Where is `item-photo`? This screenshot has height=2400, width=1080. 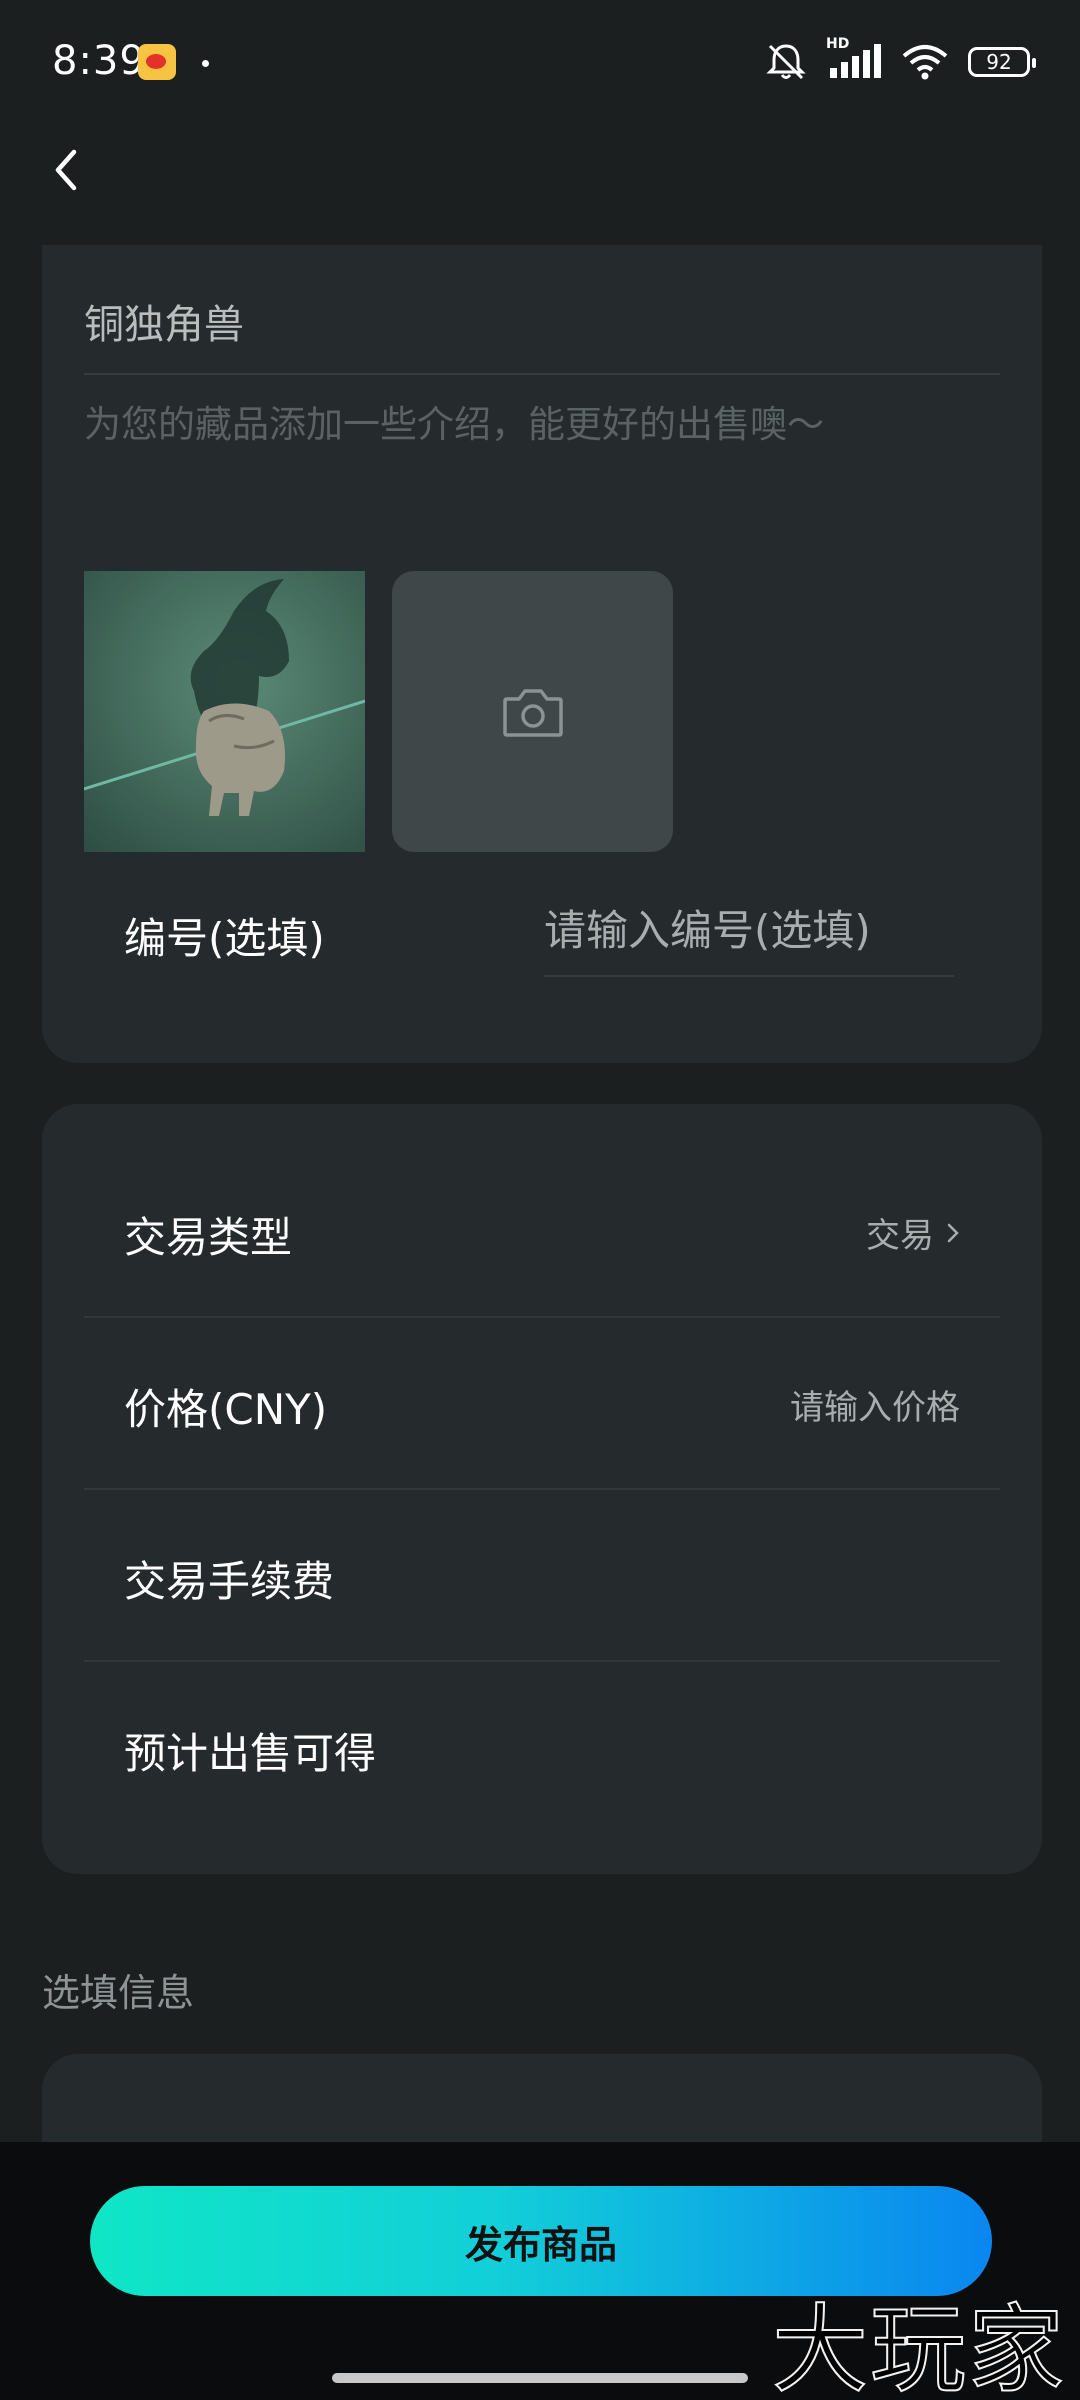 item-photo is located at coordinates (224, 711).